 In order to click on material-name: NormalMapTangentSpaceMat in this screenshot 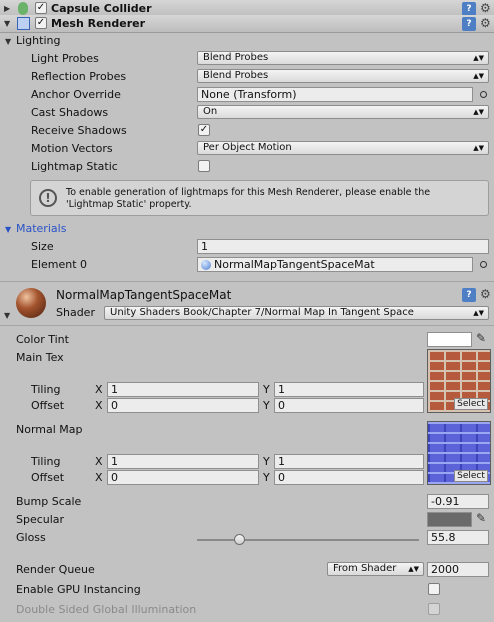, I will do `click(144, 295)`.